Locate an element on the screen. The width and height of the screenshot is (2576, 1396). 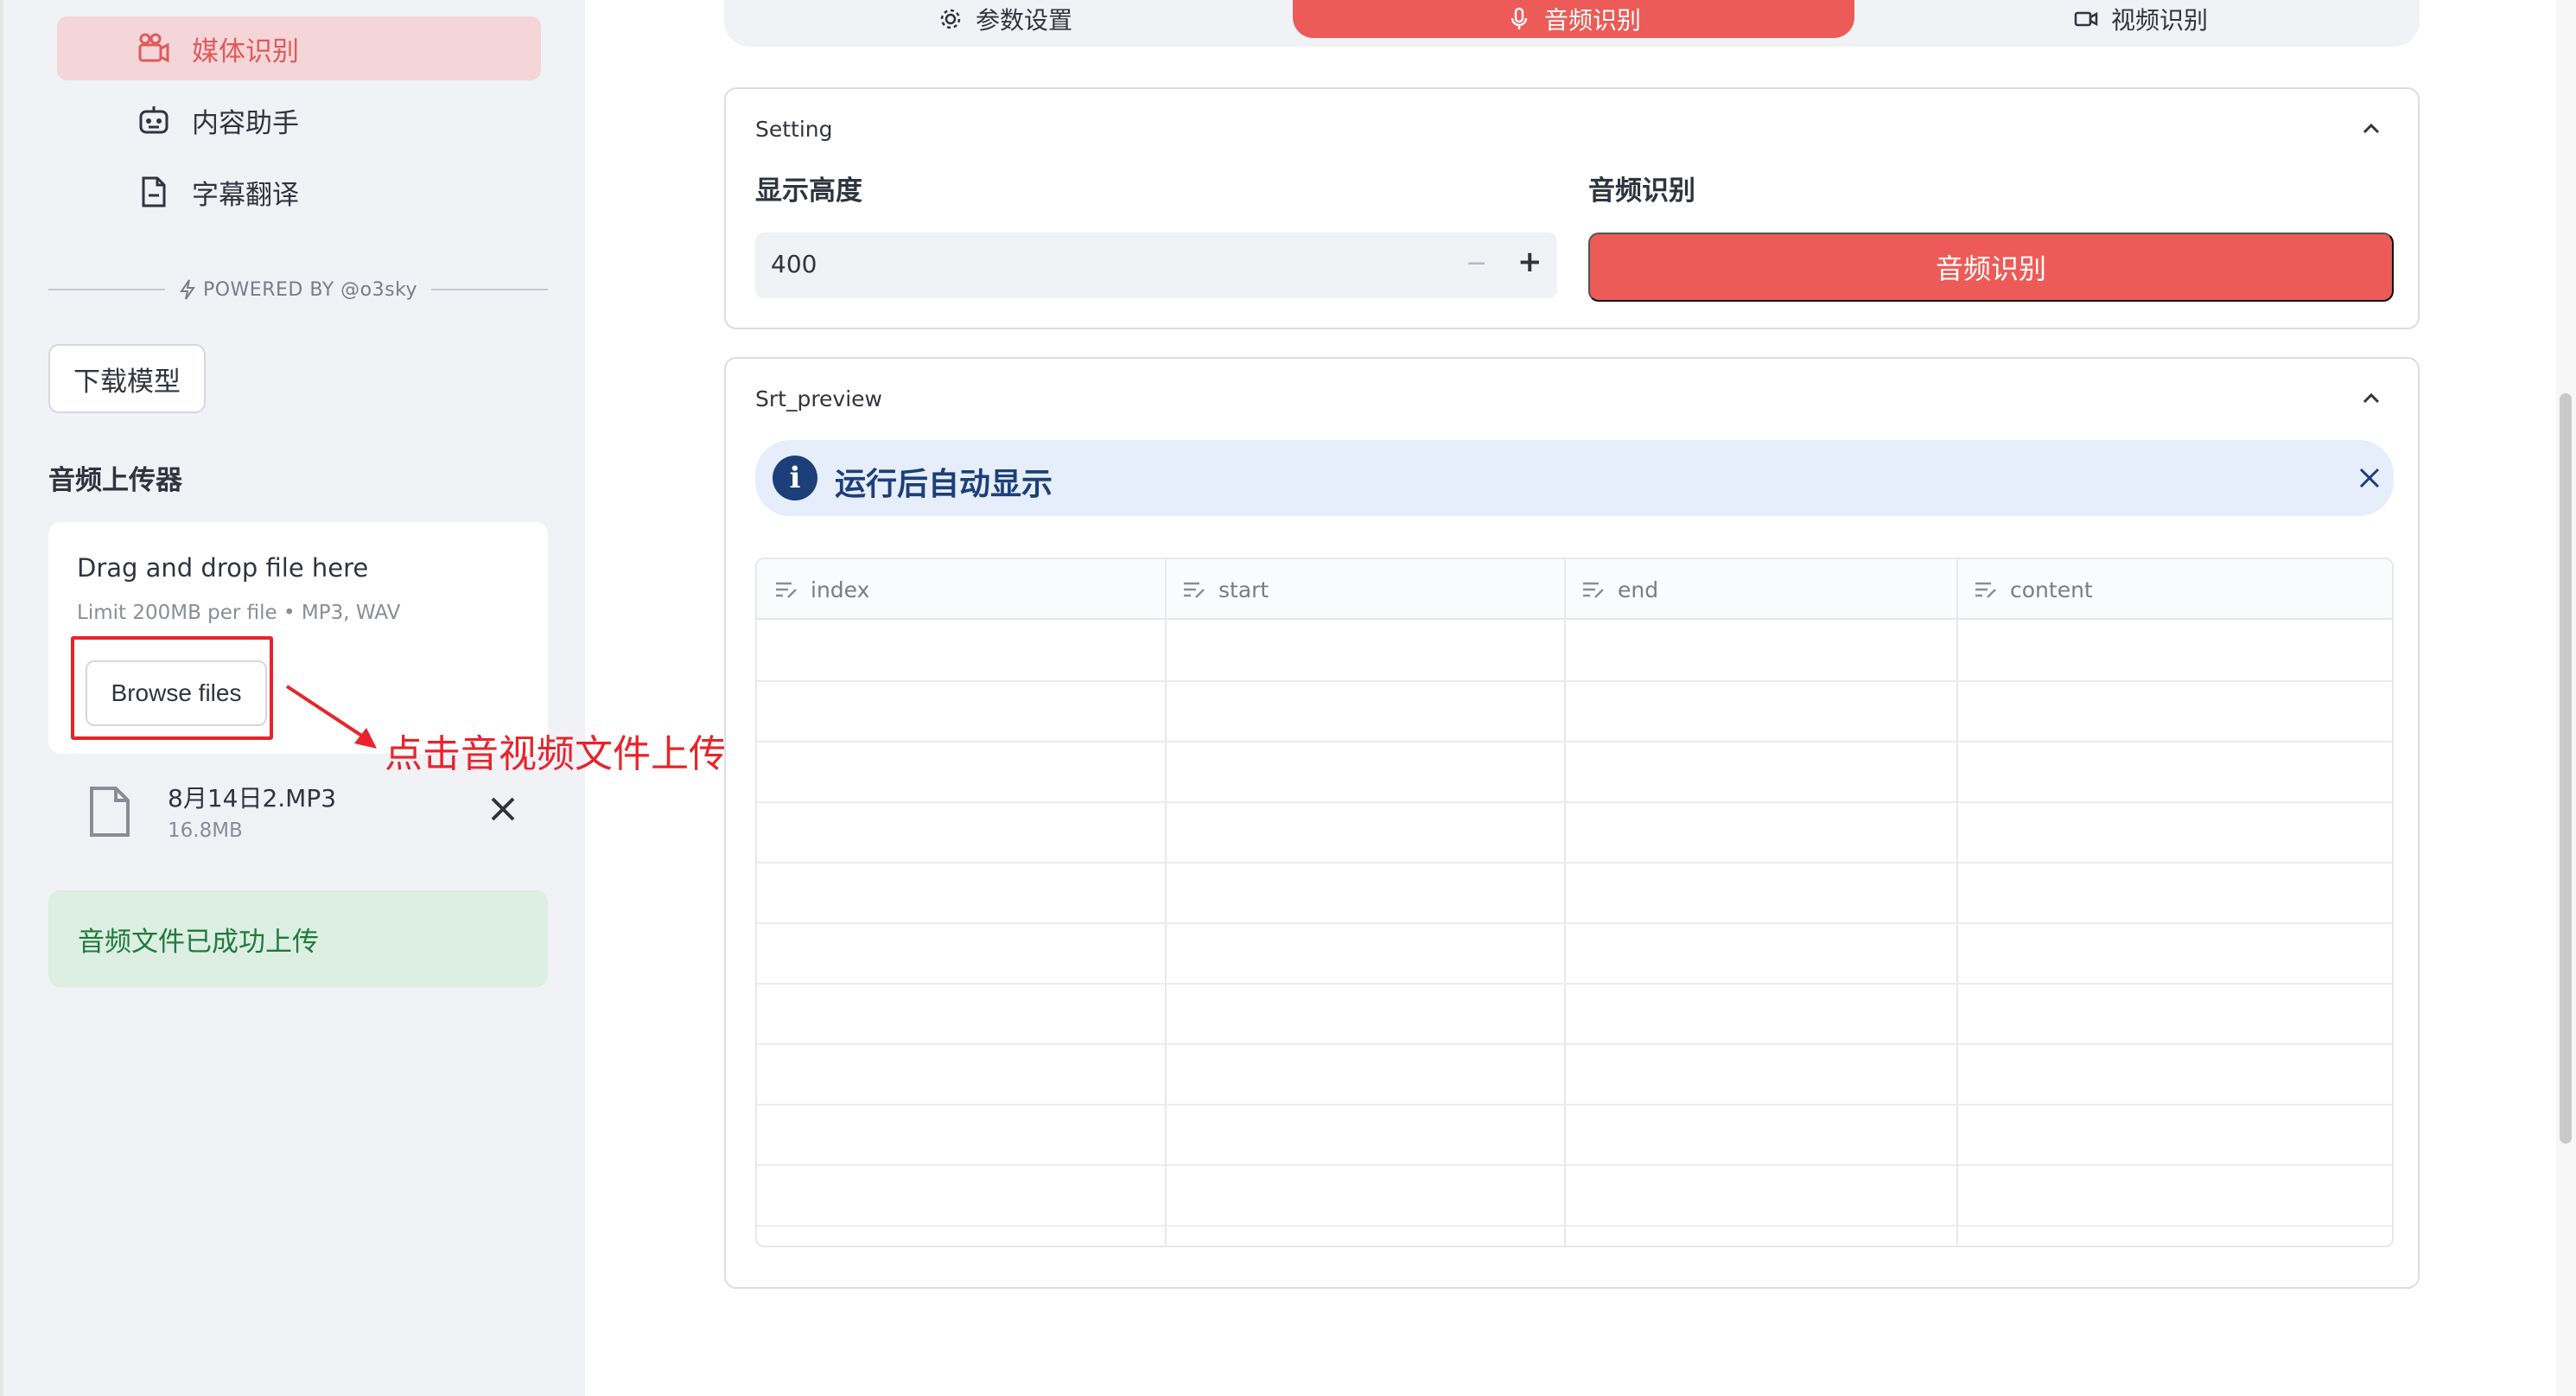
upload-success-message: 音频文件已成功上传 is located at coordinates (298, 939).